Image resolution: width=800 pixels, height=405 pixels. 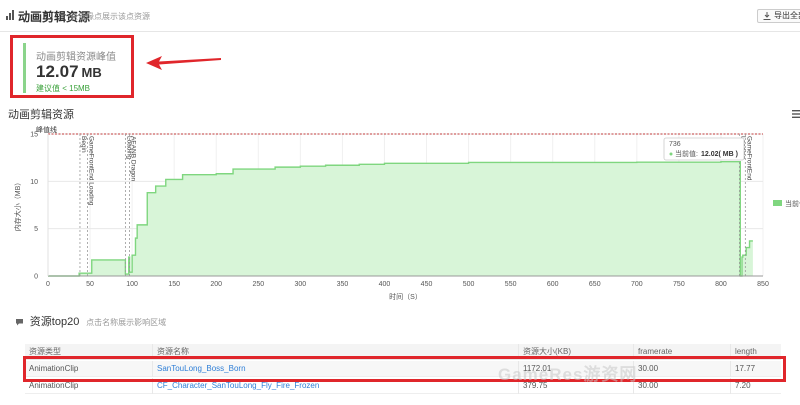 I want to click on peak-suggestion: 建议值 < 15MB, so click(x=63, y=88).